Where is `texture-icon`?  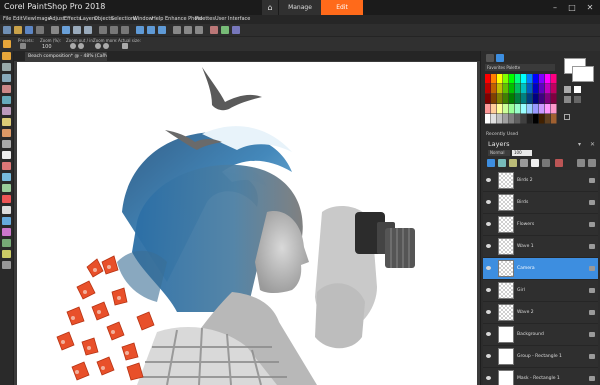 texture-icon is located at coordinates (577, 99).